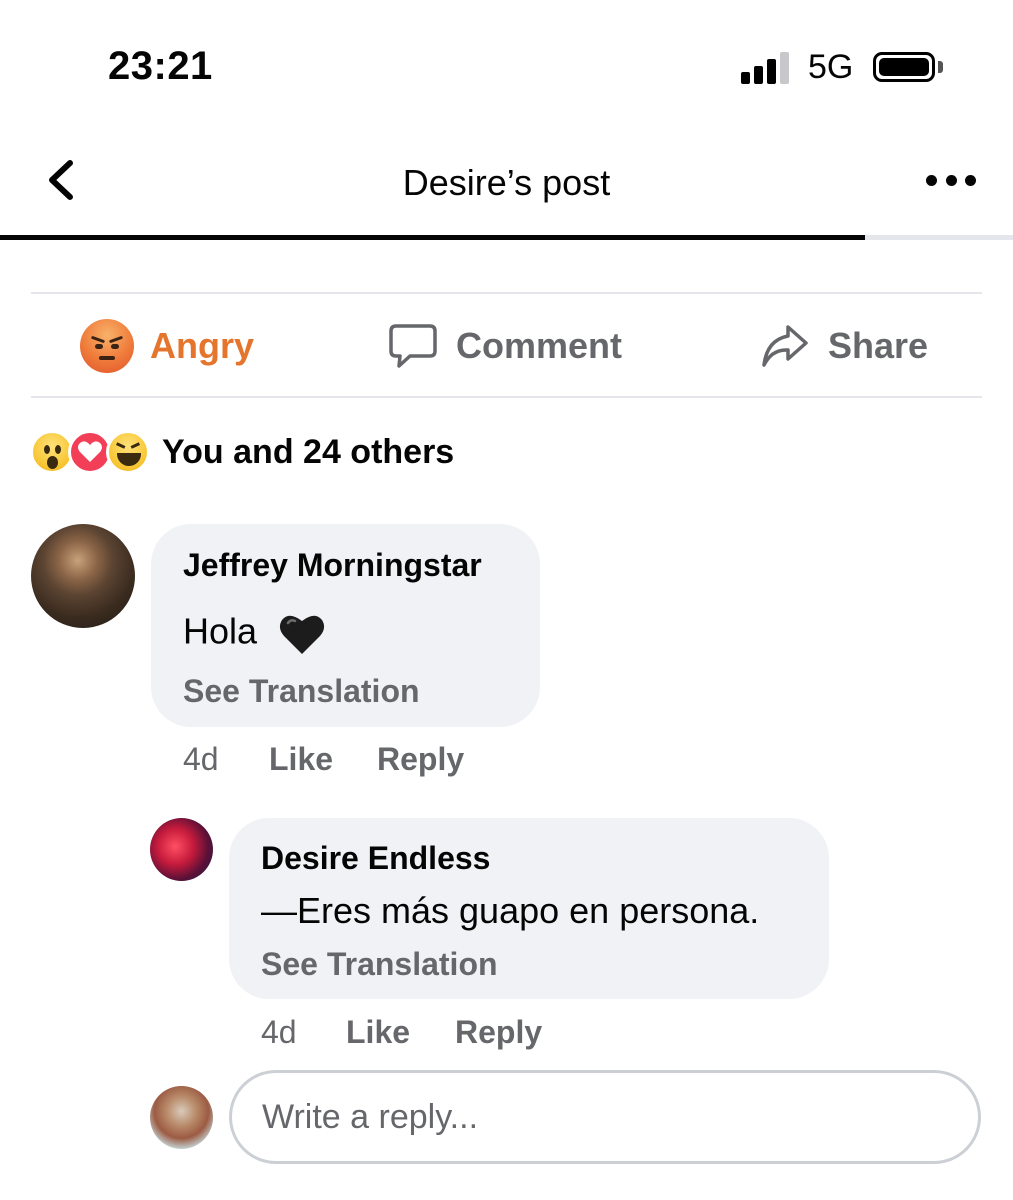  What do you see at coordinates (375, 858) in the screenshot?
I see `comment-author: Desire Endless` at bounding box center [375, 858].